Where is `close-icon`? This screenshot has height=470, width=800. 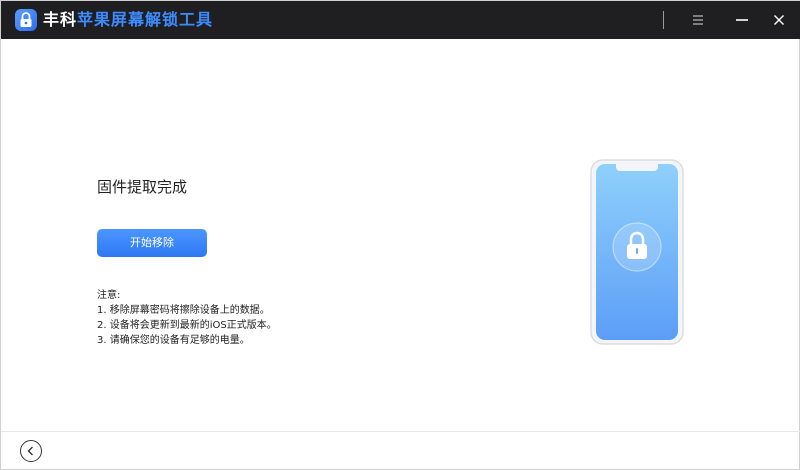
close-icon is located at coordinates (779, 20).